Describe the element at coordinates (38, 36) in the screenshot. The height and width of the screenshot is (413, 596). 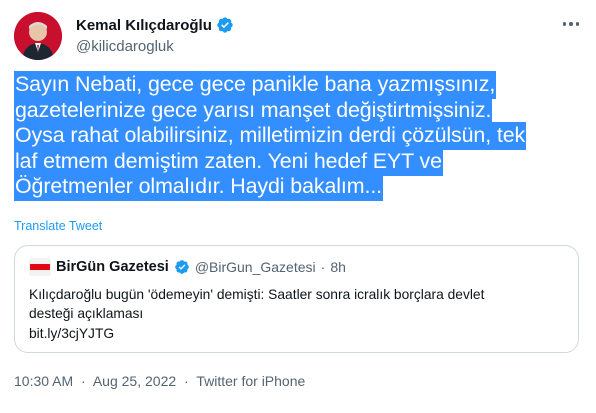
I see `avatar` at that location.